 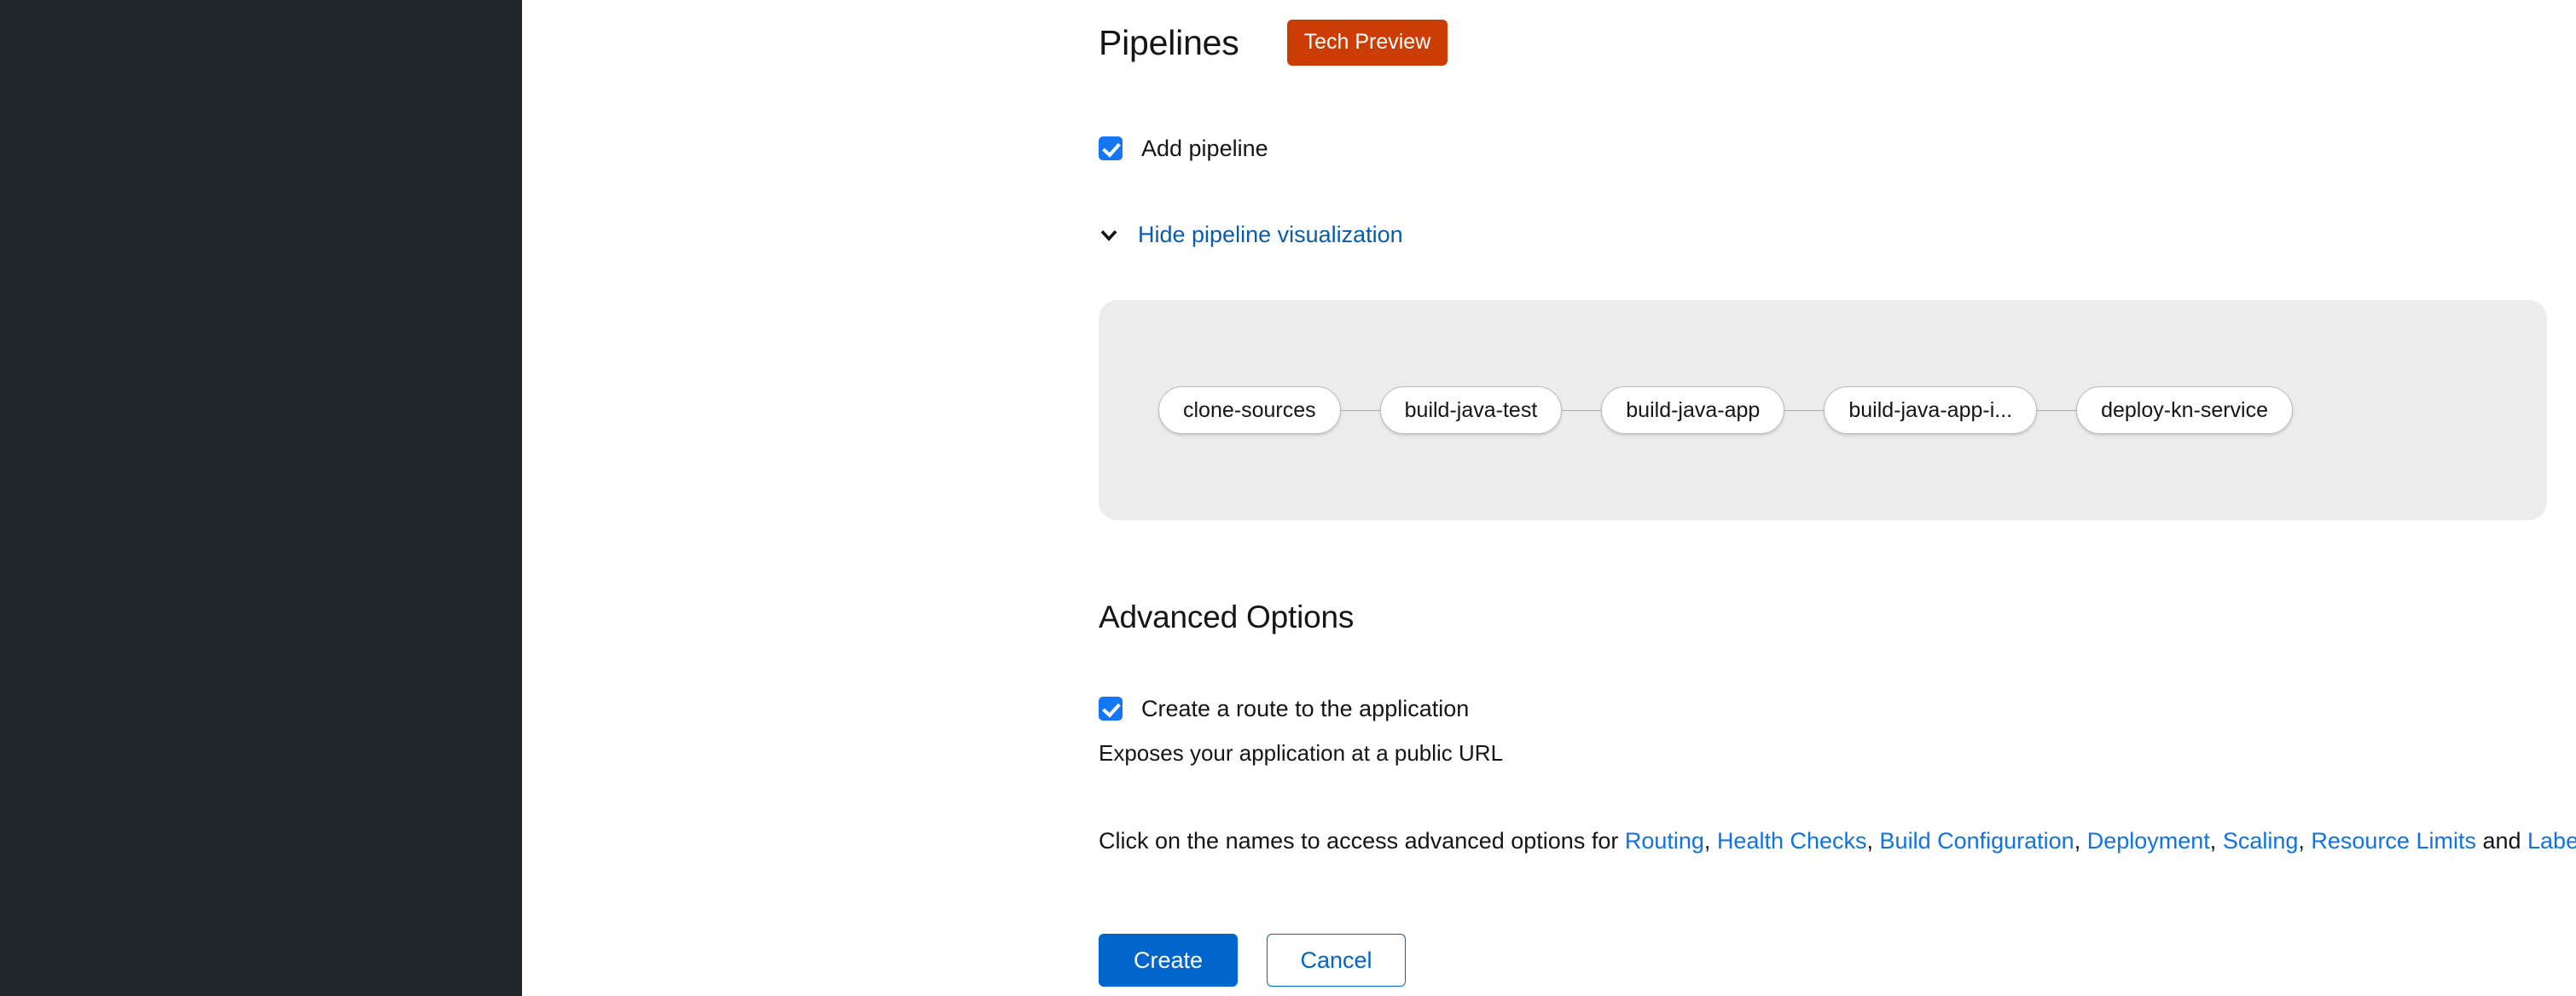 I want to click on page-title: Pipelines, so click(x=1169, y=42).